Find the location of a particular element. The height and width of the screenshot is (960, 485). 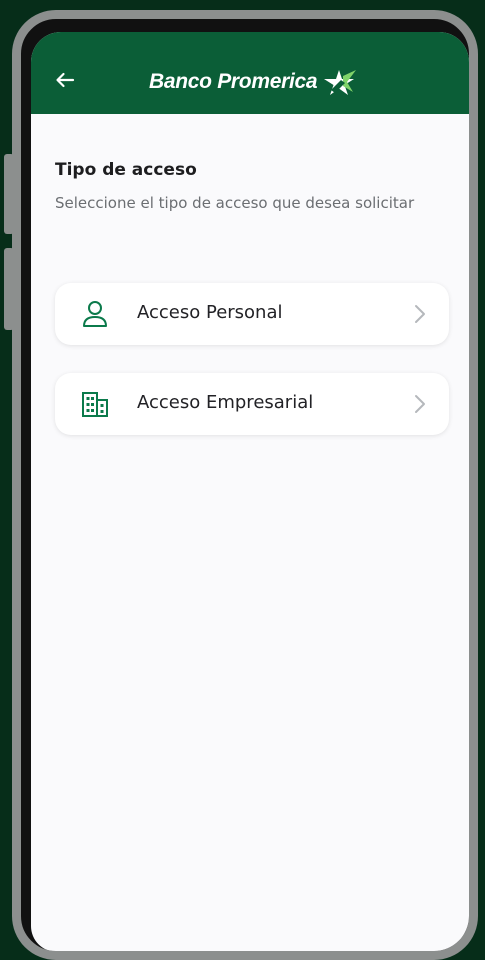

star-logo-icon is located at coordinates (340, 82).